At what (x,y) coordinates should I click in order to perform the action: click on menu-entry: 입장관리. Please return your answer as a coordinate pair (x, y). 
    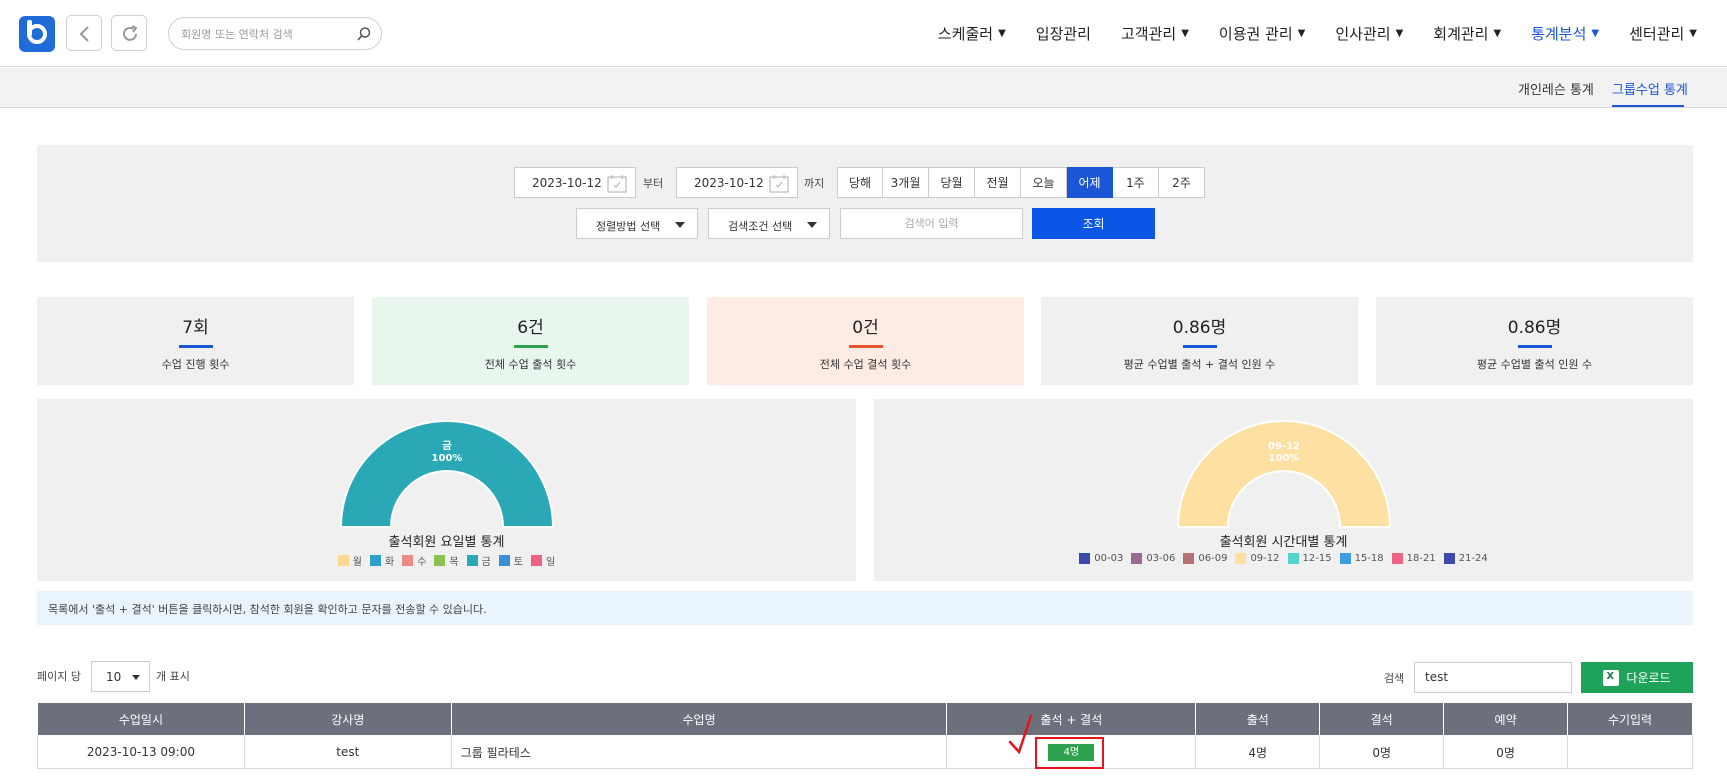
    Looking at the image, I should click on (1063, 33).